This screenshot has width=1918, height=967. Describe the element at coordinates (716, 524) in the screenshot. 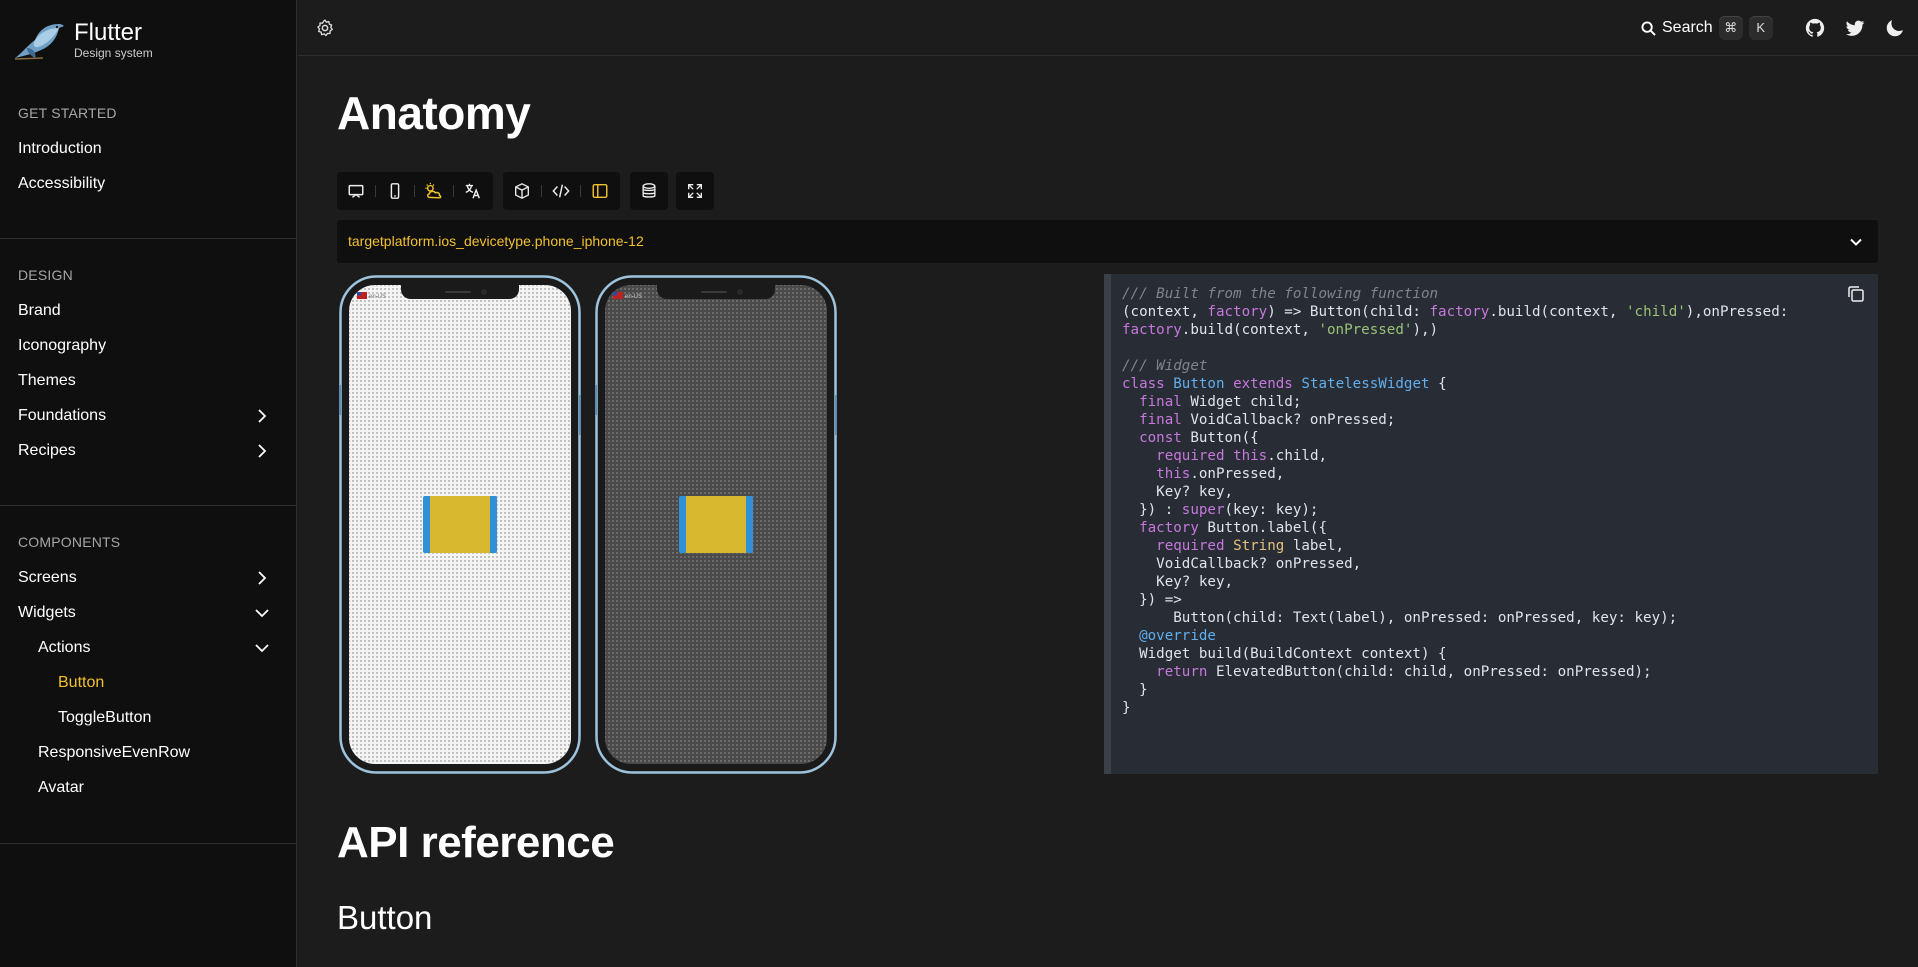

I see `phone-preview-dark: en-US` at that location.